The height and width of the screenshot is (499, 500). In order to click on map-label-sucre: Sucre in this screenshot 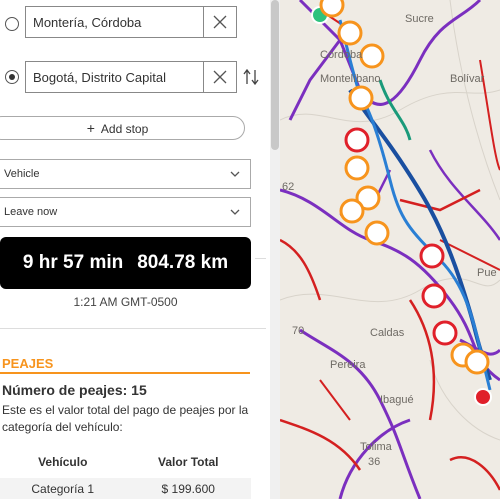, I will do `click(419, 19)`.